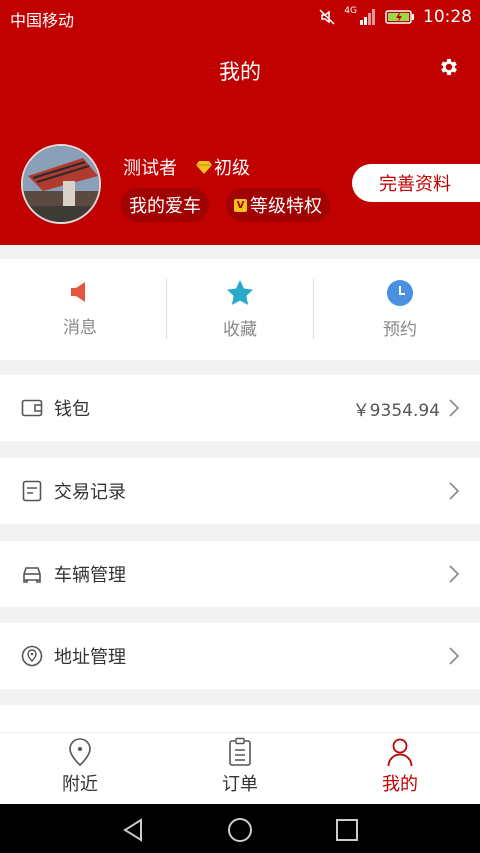  Describe the element at coordinates (80, 309) in the screenshot. I see `quick-messages: 消息` at that location.